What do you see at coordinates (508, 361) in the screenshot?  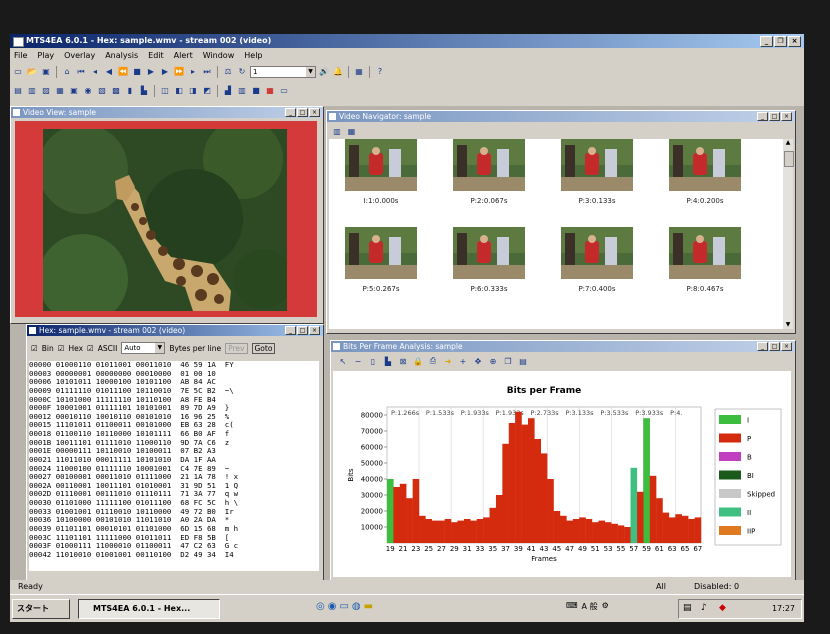 I see `copy-icon: ❐` at bounding box center [508, 361].